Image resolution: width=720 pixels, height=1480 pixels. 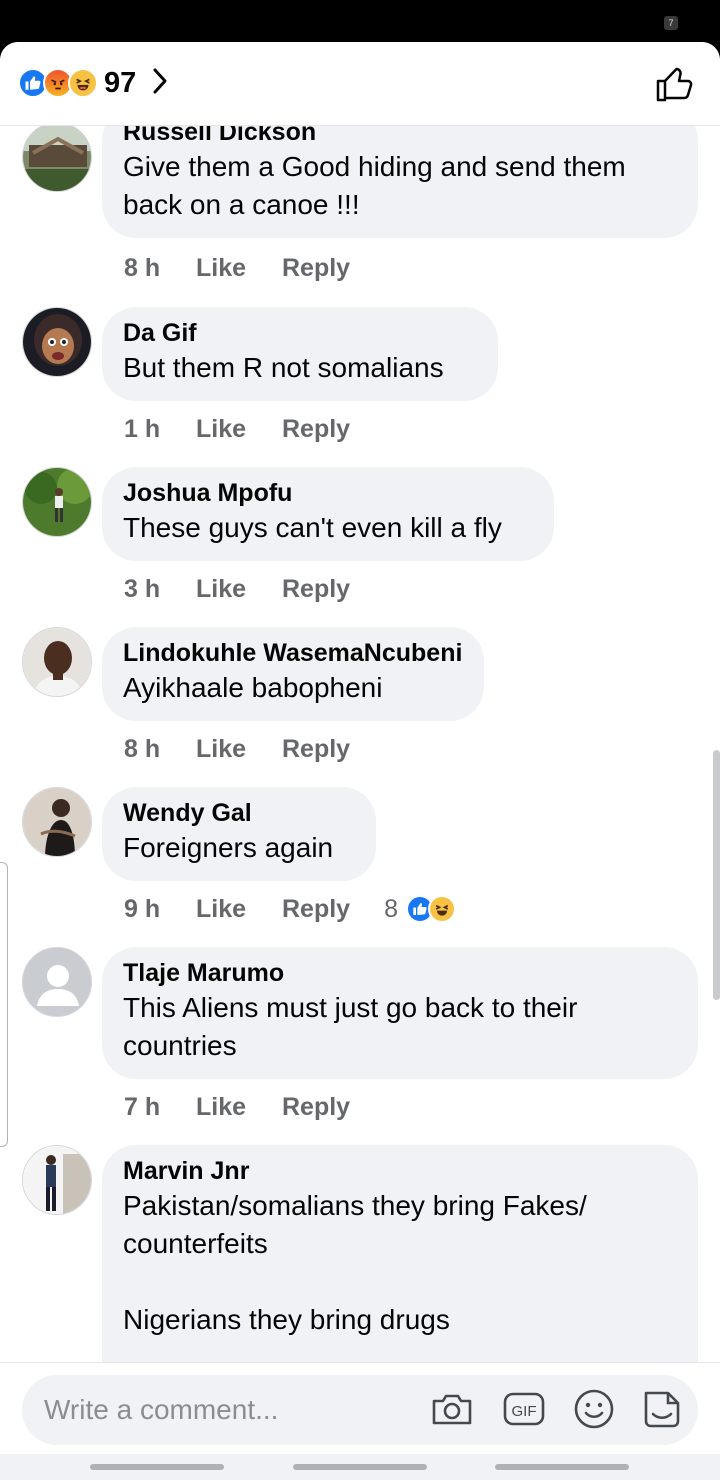 I want to click on comment-actions: 1 h Like Reply, so click(x=237, y=429).